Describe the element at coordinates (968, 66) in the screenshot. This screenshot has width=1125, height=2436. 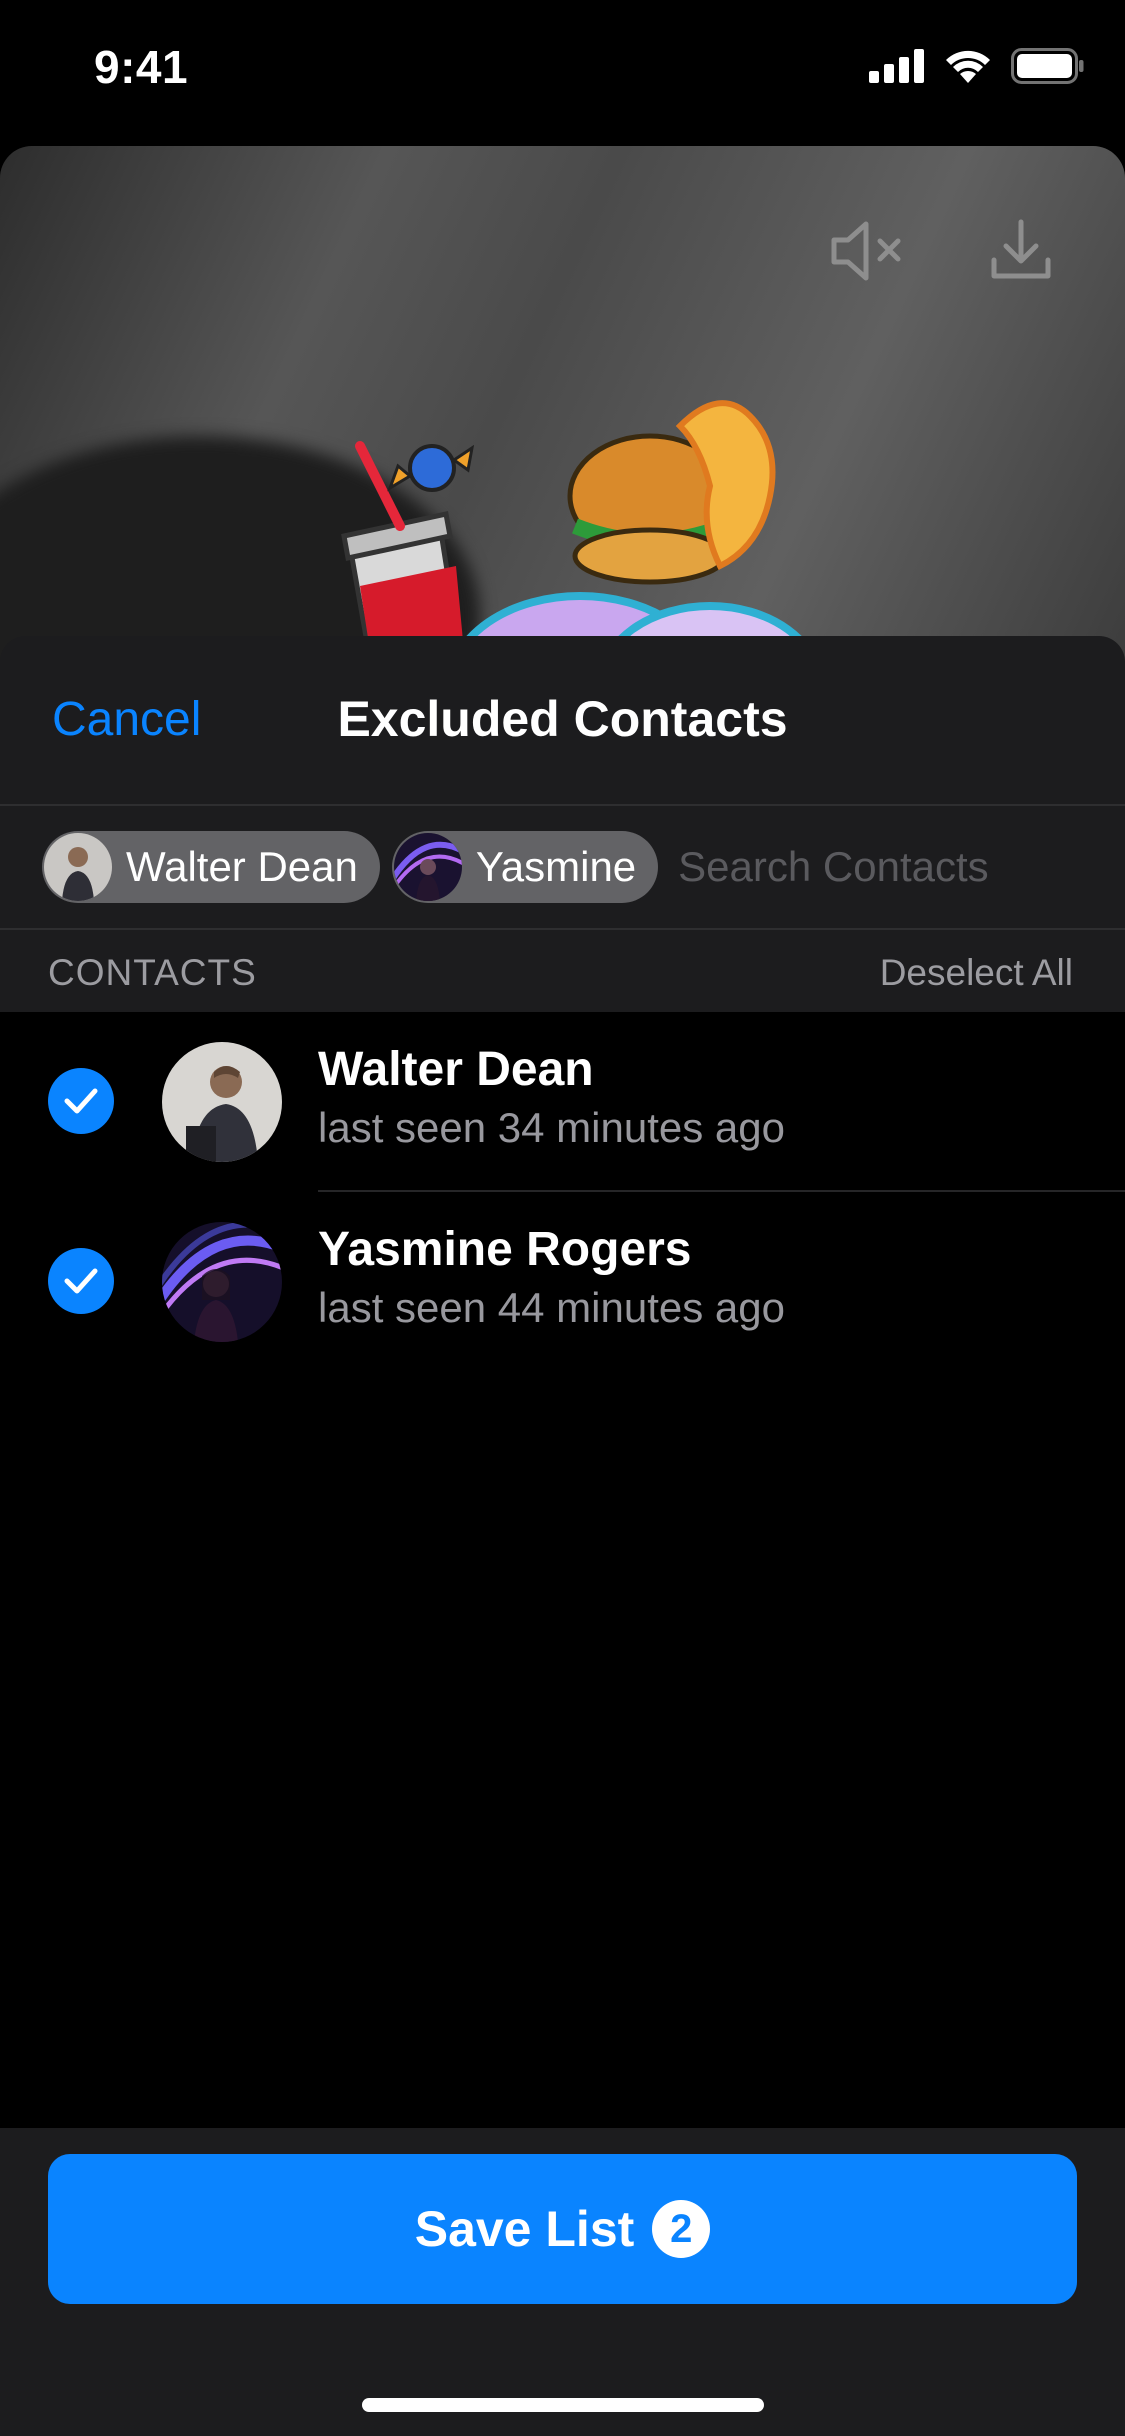
I see `wifi-icon` at that location.